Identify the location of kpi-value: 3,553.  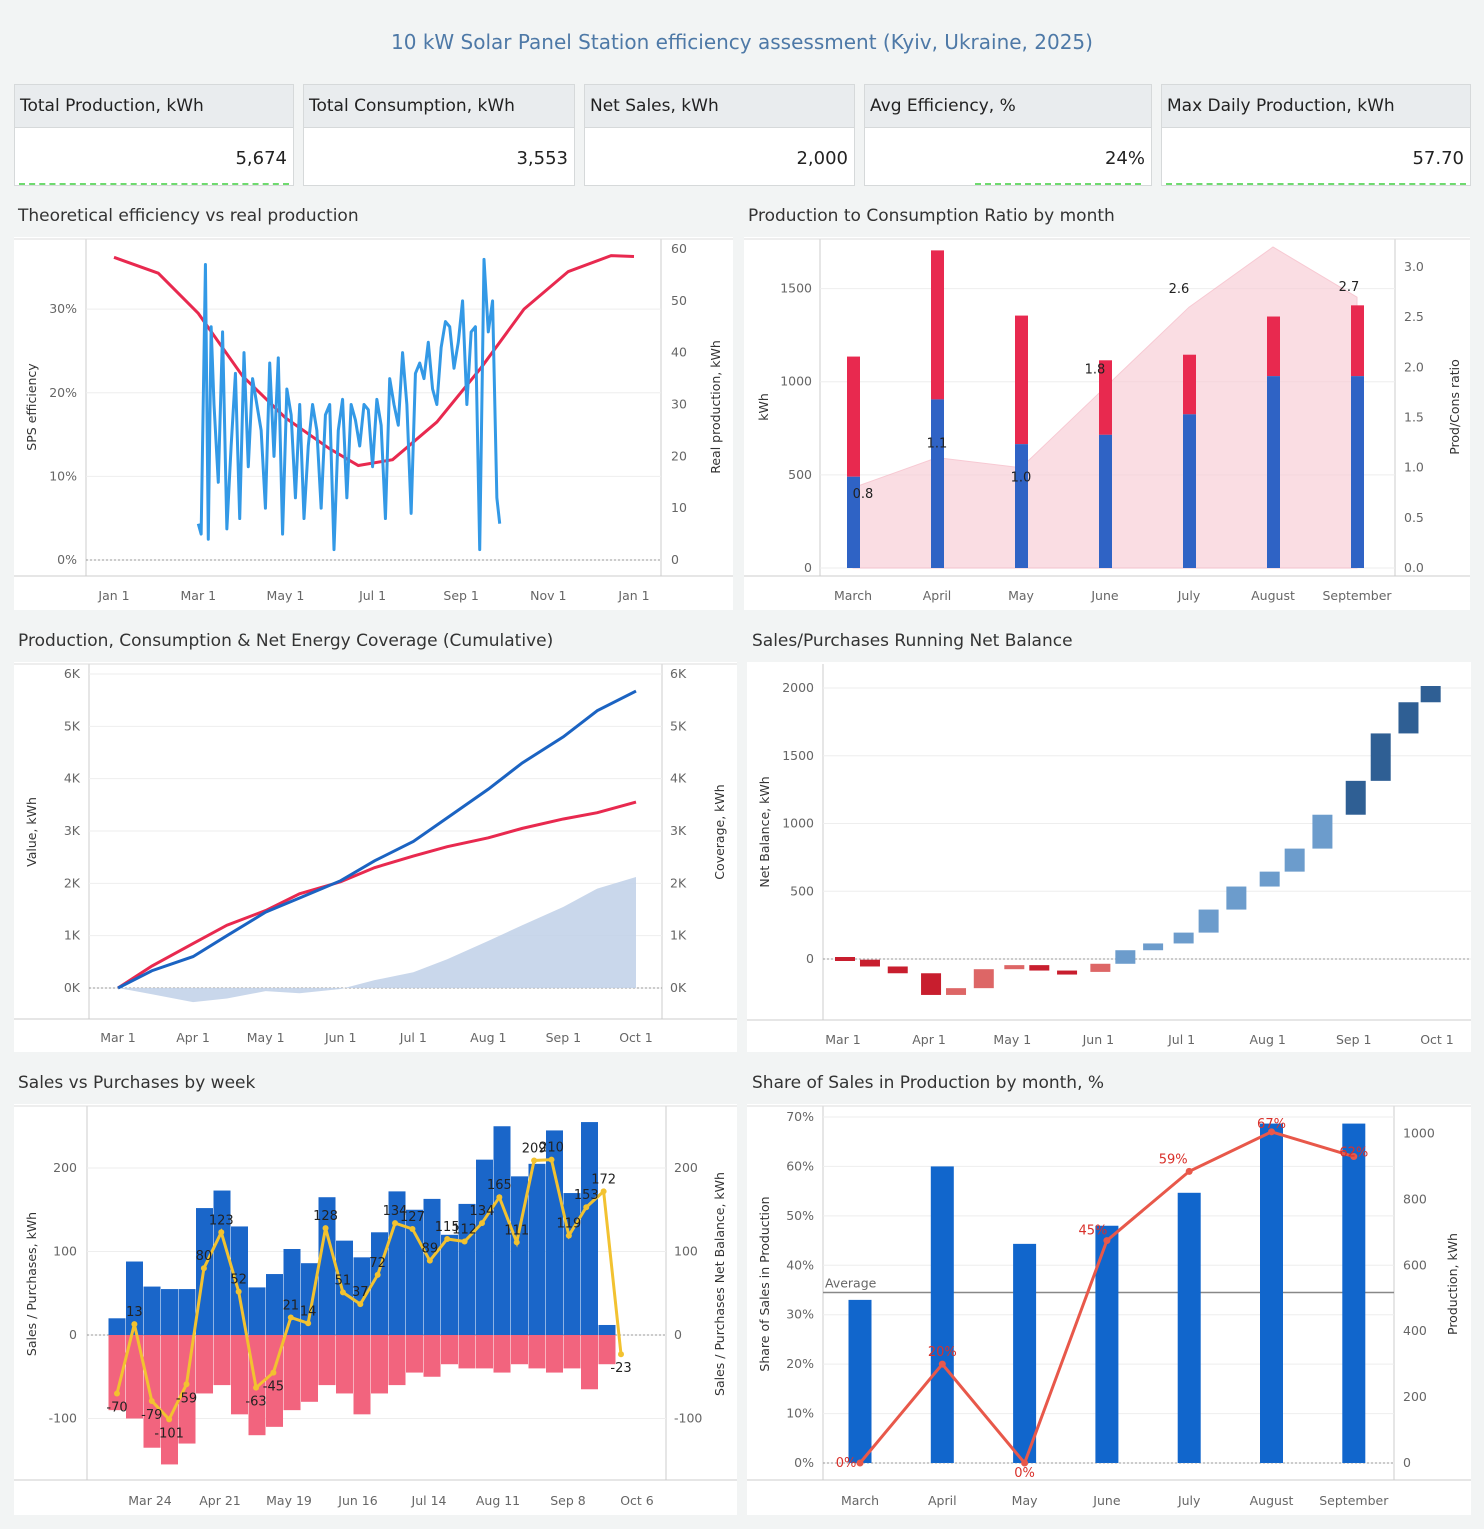
(542, 158).